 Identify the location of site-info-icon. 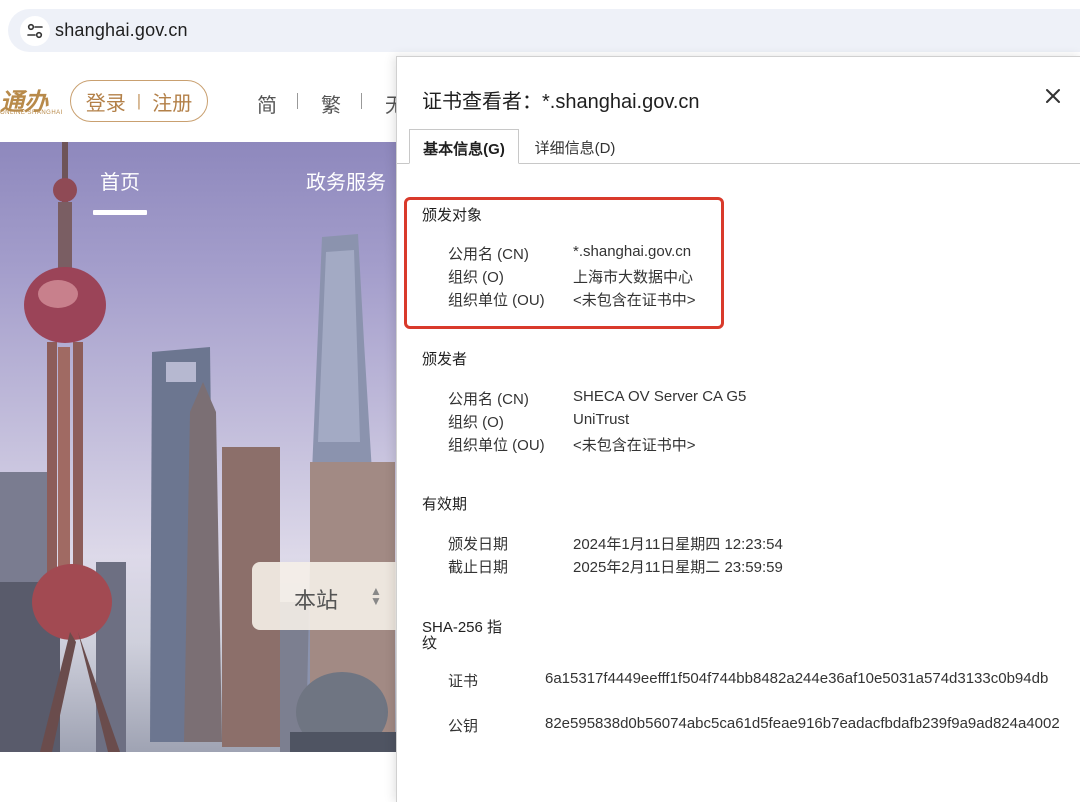
(35, 31).